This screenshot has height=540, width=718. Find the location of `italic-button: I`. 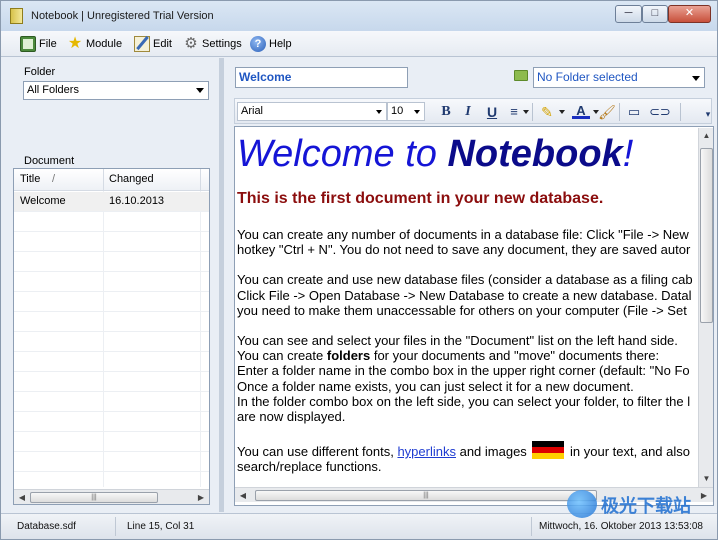

italic-button: I is located at coordinates (468, 112).